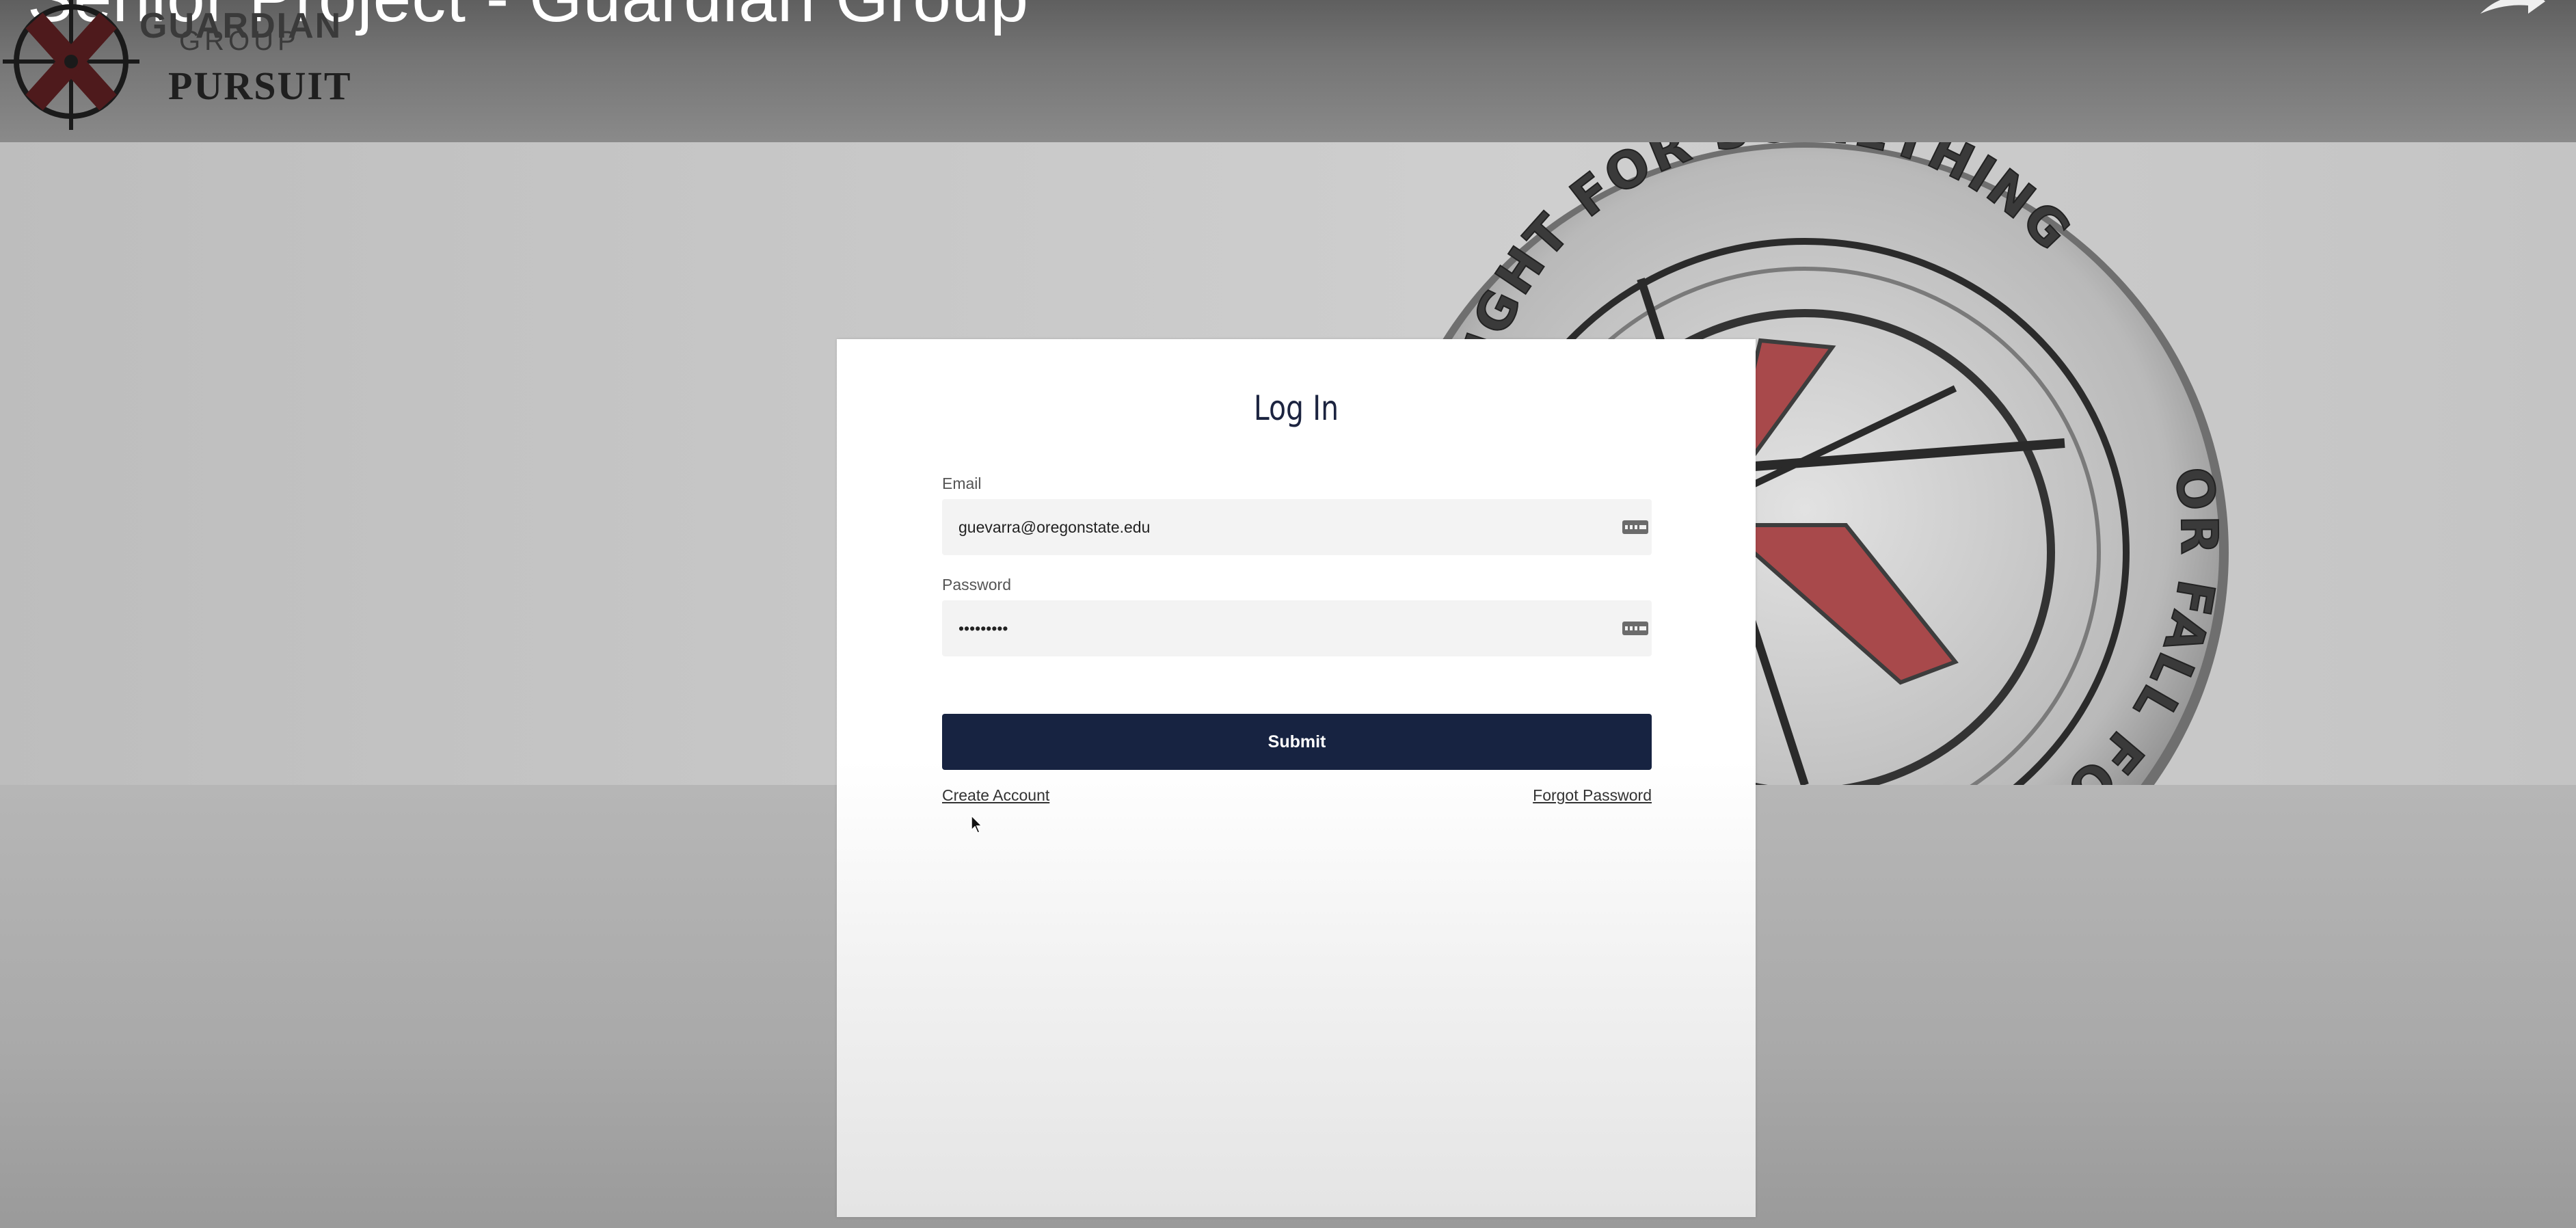 Image resolution: width=2576 pixels, height=1228 pixels. Describe the element at coordinates (977, 824) in the screenshot. I see `mouse-cursor-icon` at that location.